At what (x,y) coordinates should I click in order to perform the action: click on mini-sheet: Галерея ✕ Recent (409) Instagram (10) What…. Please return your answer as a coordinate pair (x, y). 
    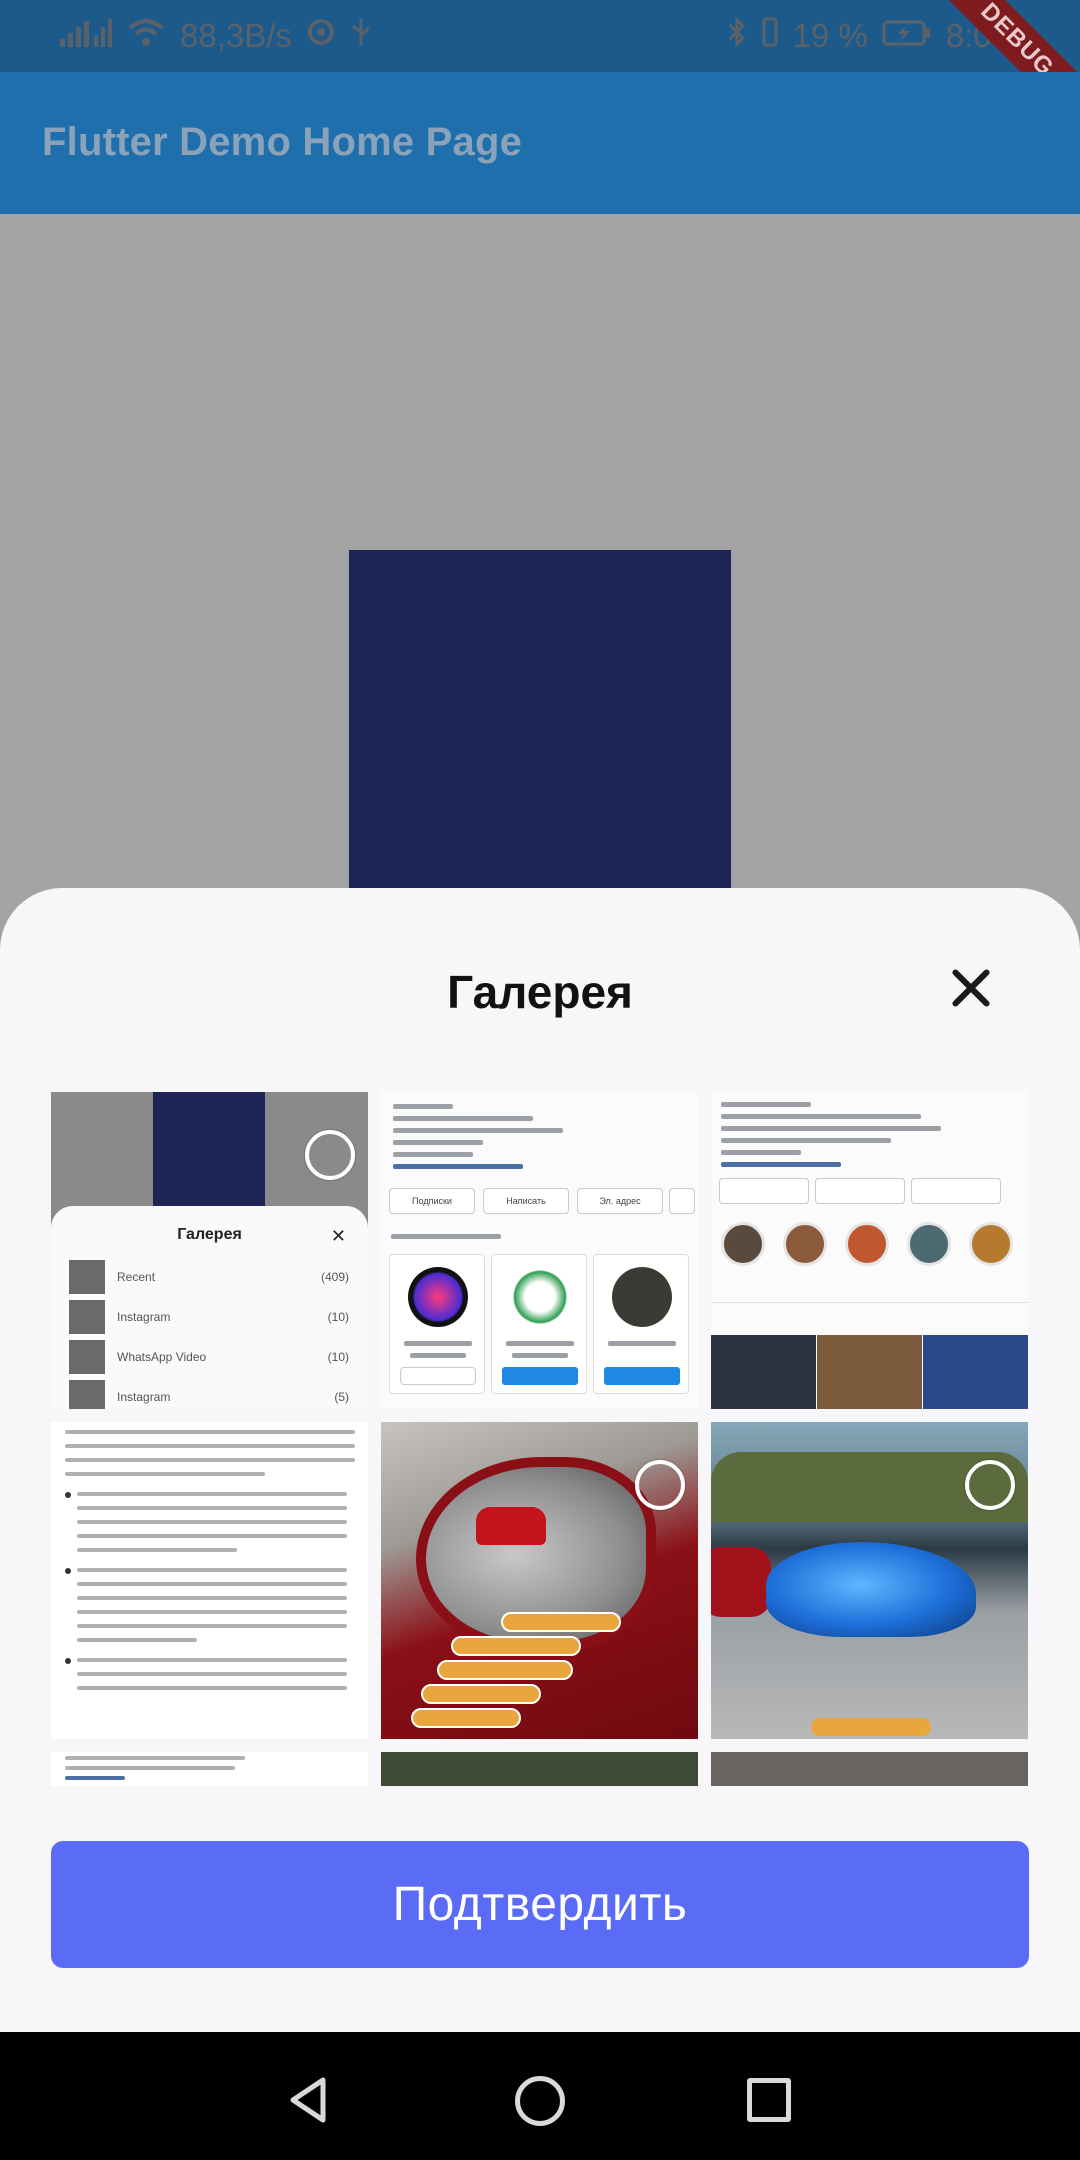
    Looking at the image, I should click on (209, 1307).